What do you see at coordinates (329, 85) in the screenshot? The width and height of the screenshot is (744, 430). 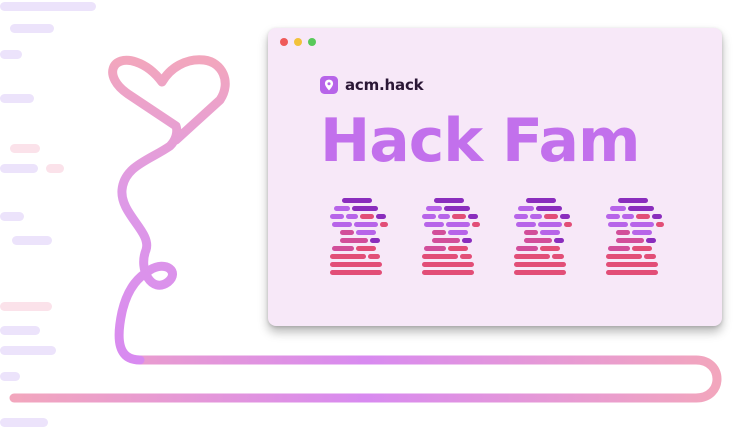 I see `acm-hack-logo-icon` at bounding box center [329, 85].